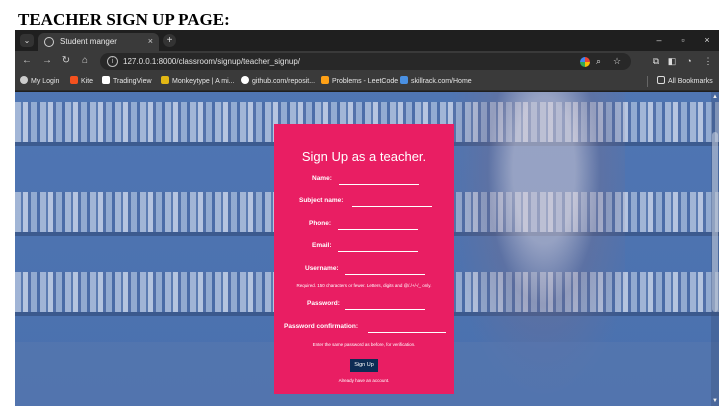 Image resolution: width=719 pixels, height=408 pixels. I want to click on github-icon, so click(245, 80).